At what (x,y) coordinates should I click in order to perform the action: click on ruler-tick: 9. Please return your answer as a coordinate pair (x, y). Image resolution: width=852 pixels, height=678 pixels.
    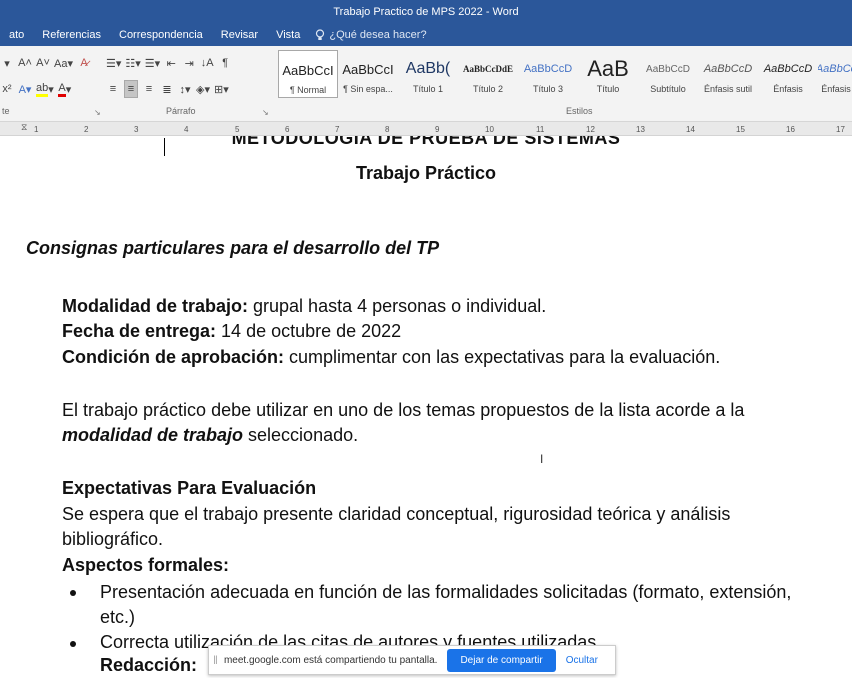
    Looking at the image, I should click on (437, 129).